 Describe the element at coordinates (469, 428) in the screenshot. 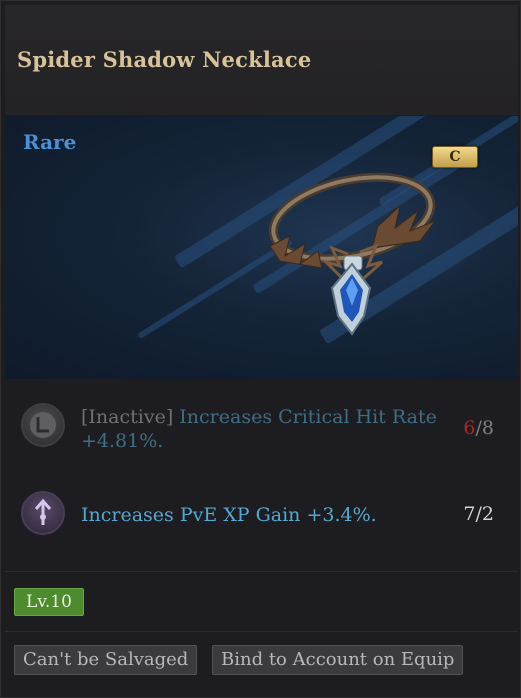

I see `count-current: 6` at that location.